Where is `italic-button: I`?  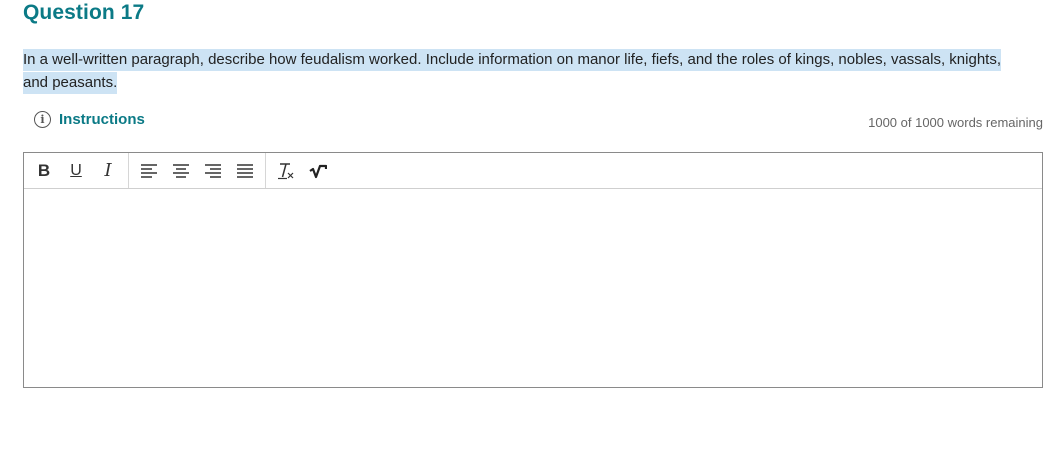
italic-button: I is located at coordinates (108, 171).